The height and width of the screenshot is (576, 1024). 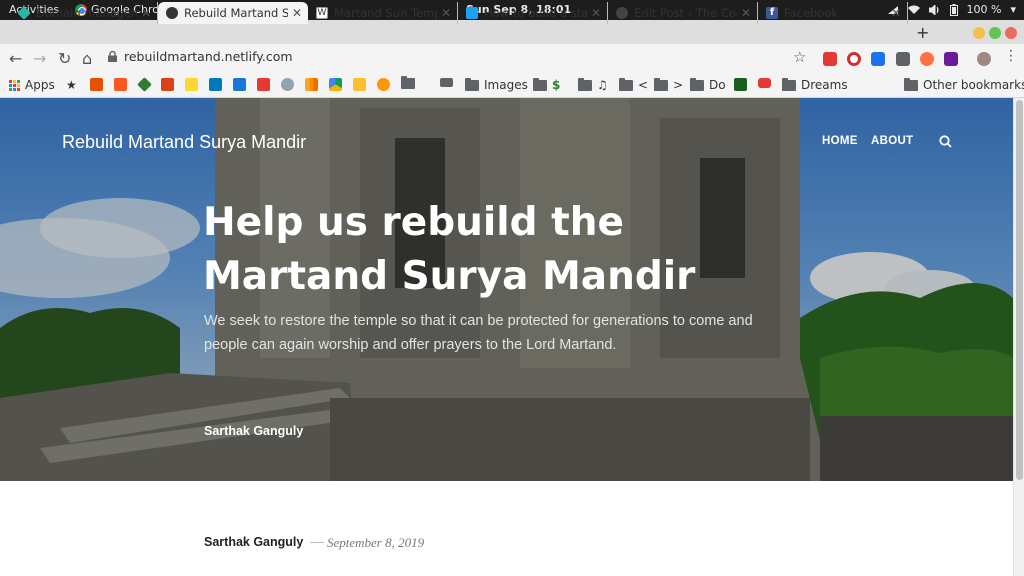 I want to click on tab-rebuild-martand: Rebuild Martand Su ✕, so click(x=233, y=13).